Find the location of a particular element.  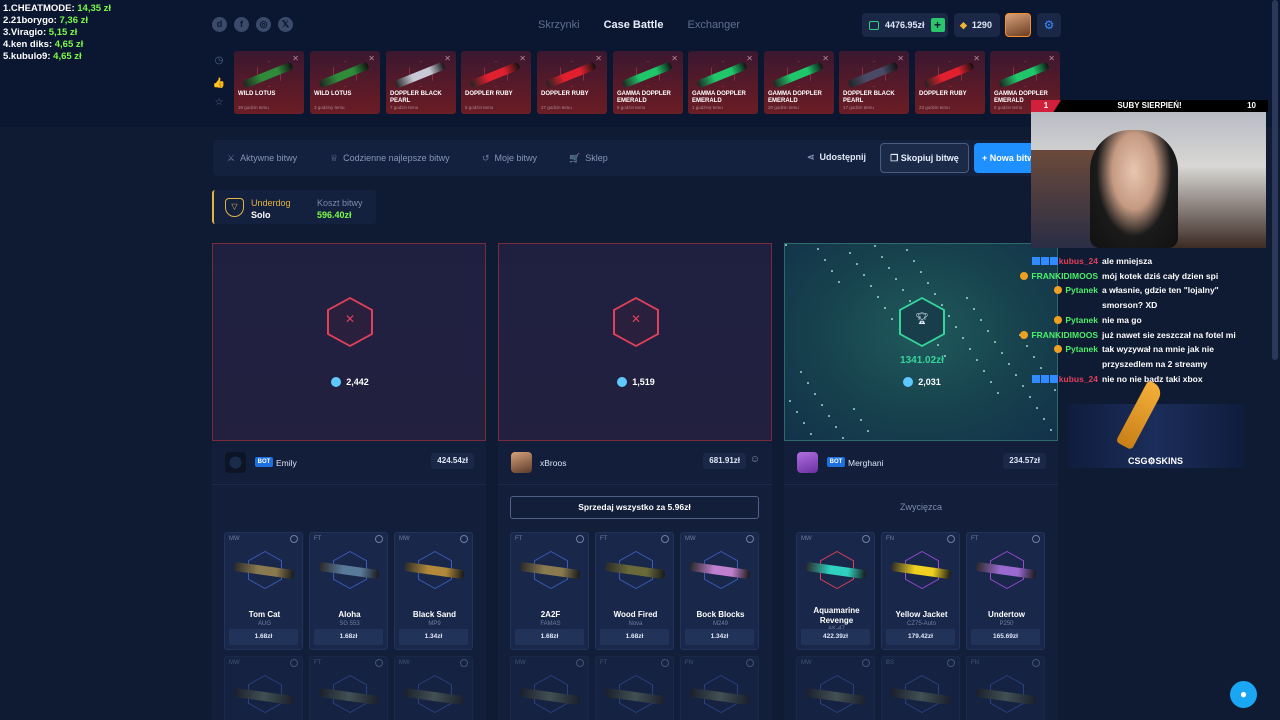

drop-card: ✕ WILD LOTUS 39 godzin temu is located at coordinates (269, 82).